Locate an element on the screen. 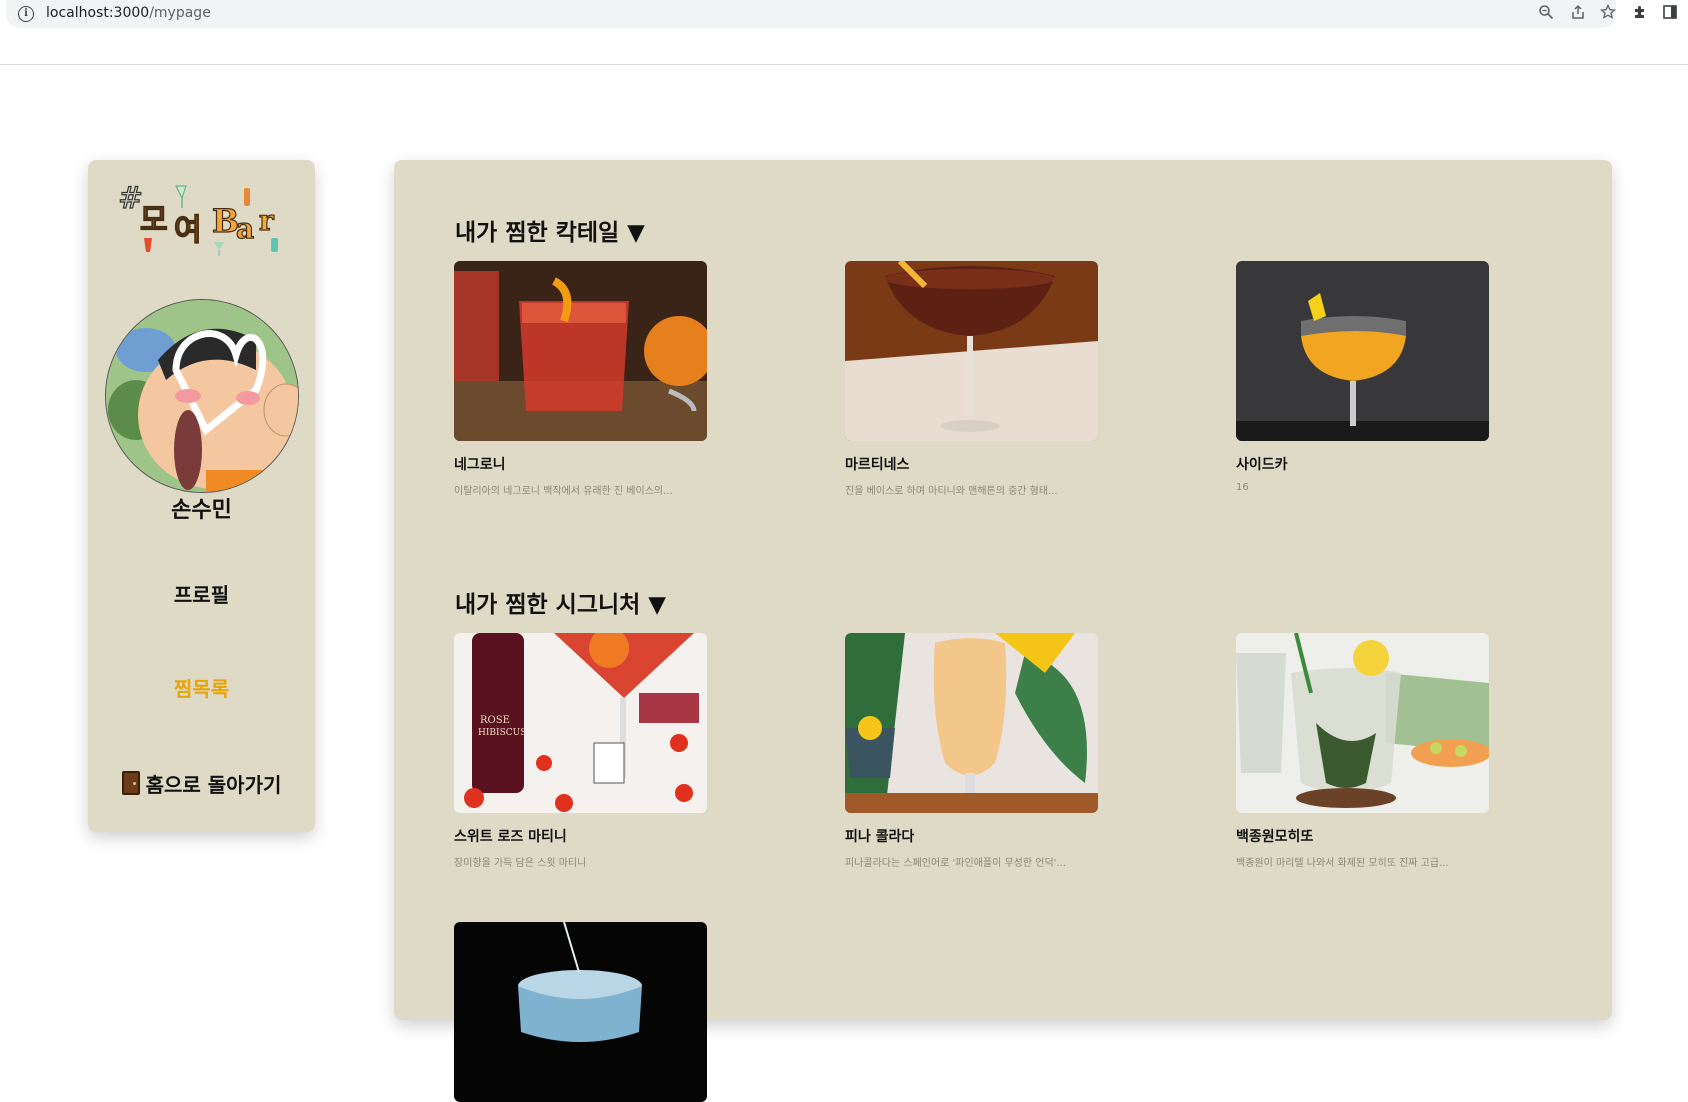  svg-text: HIBISCUS is located at coordinates (502, 733).